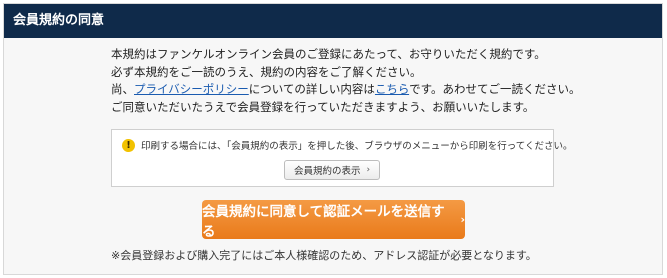  I want to click on show-terms-label: 会員規約の表示, so click(327, 171).